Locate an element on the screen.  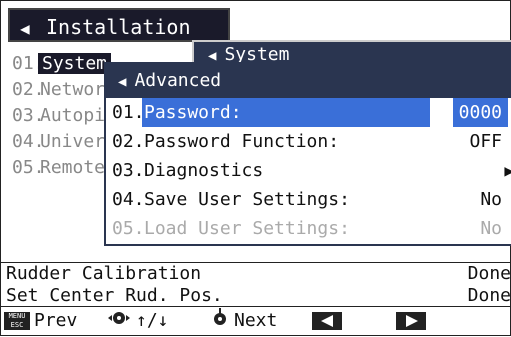
status-row-rudder-calibration: Rudder Calibration Done is located at coordinates (258, 273).